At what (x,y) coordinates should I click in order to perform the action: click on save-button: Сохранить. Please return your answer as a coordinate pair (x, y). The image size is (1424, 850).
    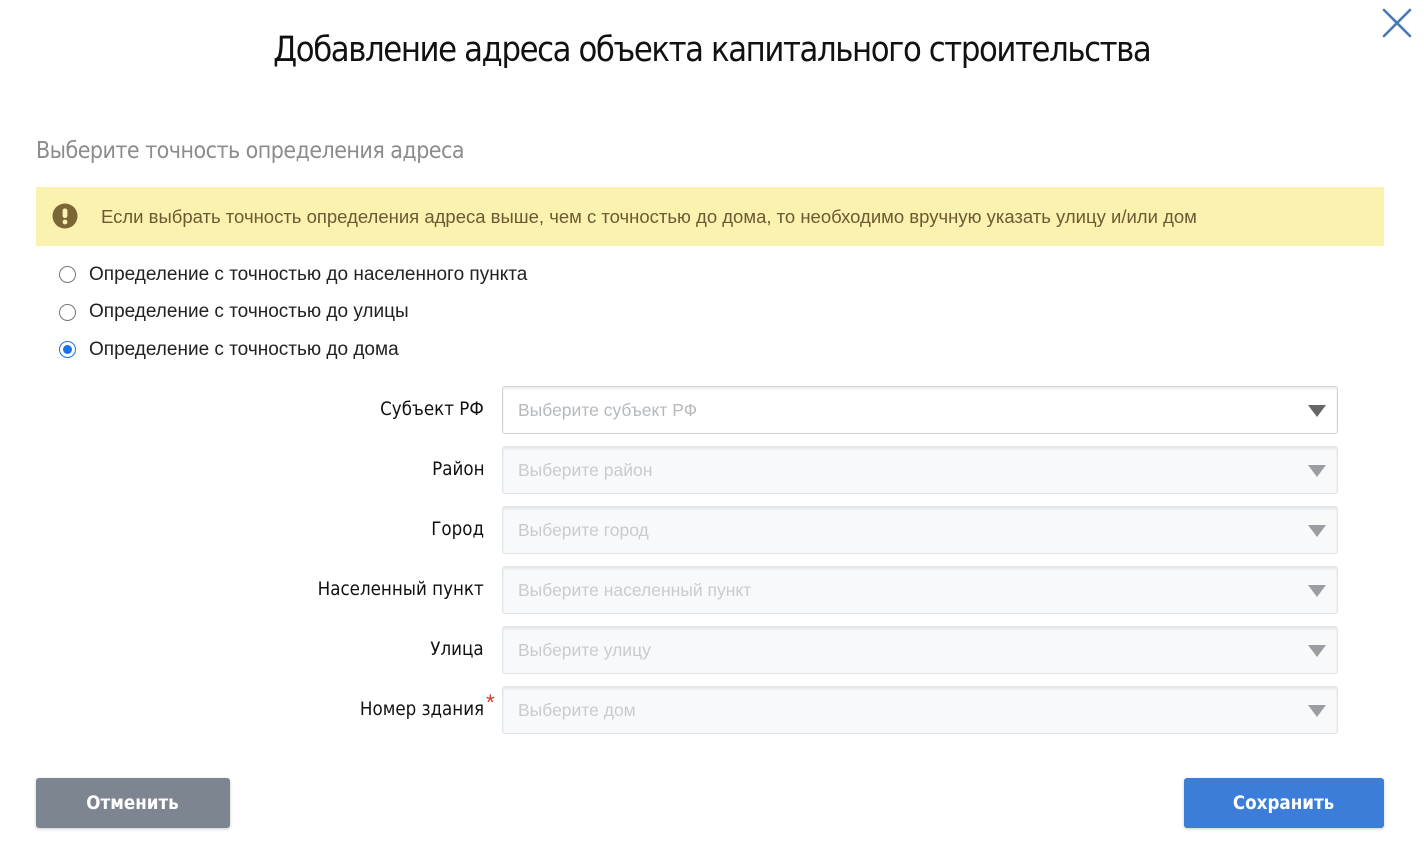
    Looking at the image, I should click on (1284, 803).